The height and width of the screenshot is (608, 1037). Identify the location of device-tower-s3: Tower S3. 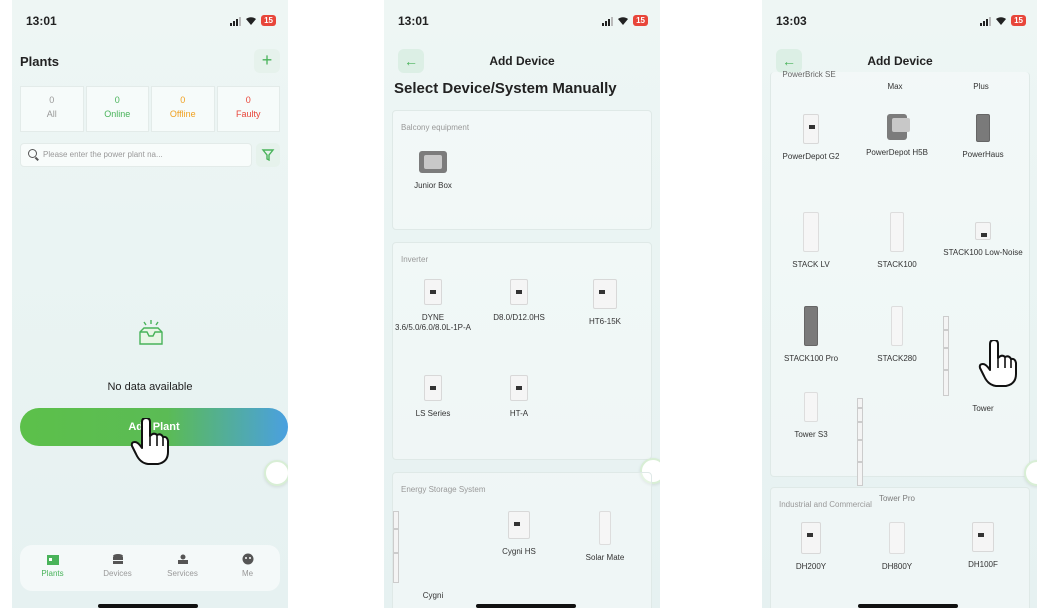
(811, 416).